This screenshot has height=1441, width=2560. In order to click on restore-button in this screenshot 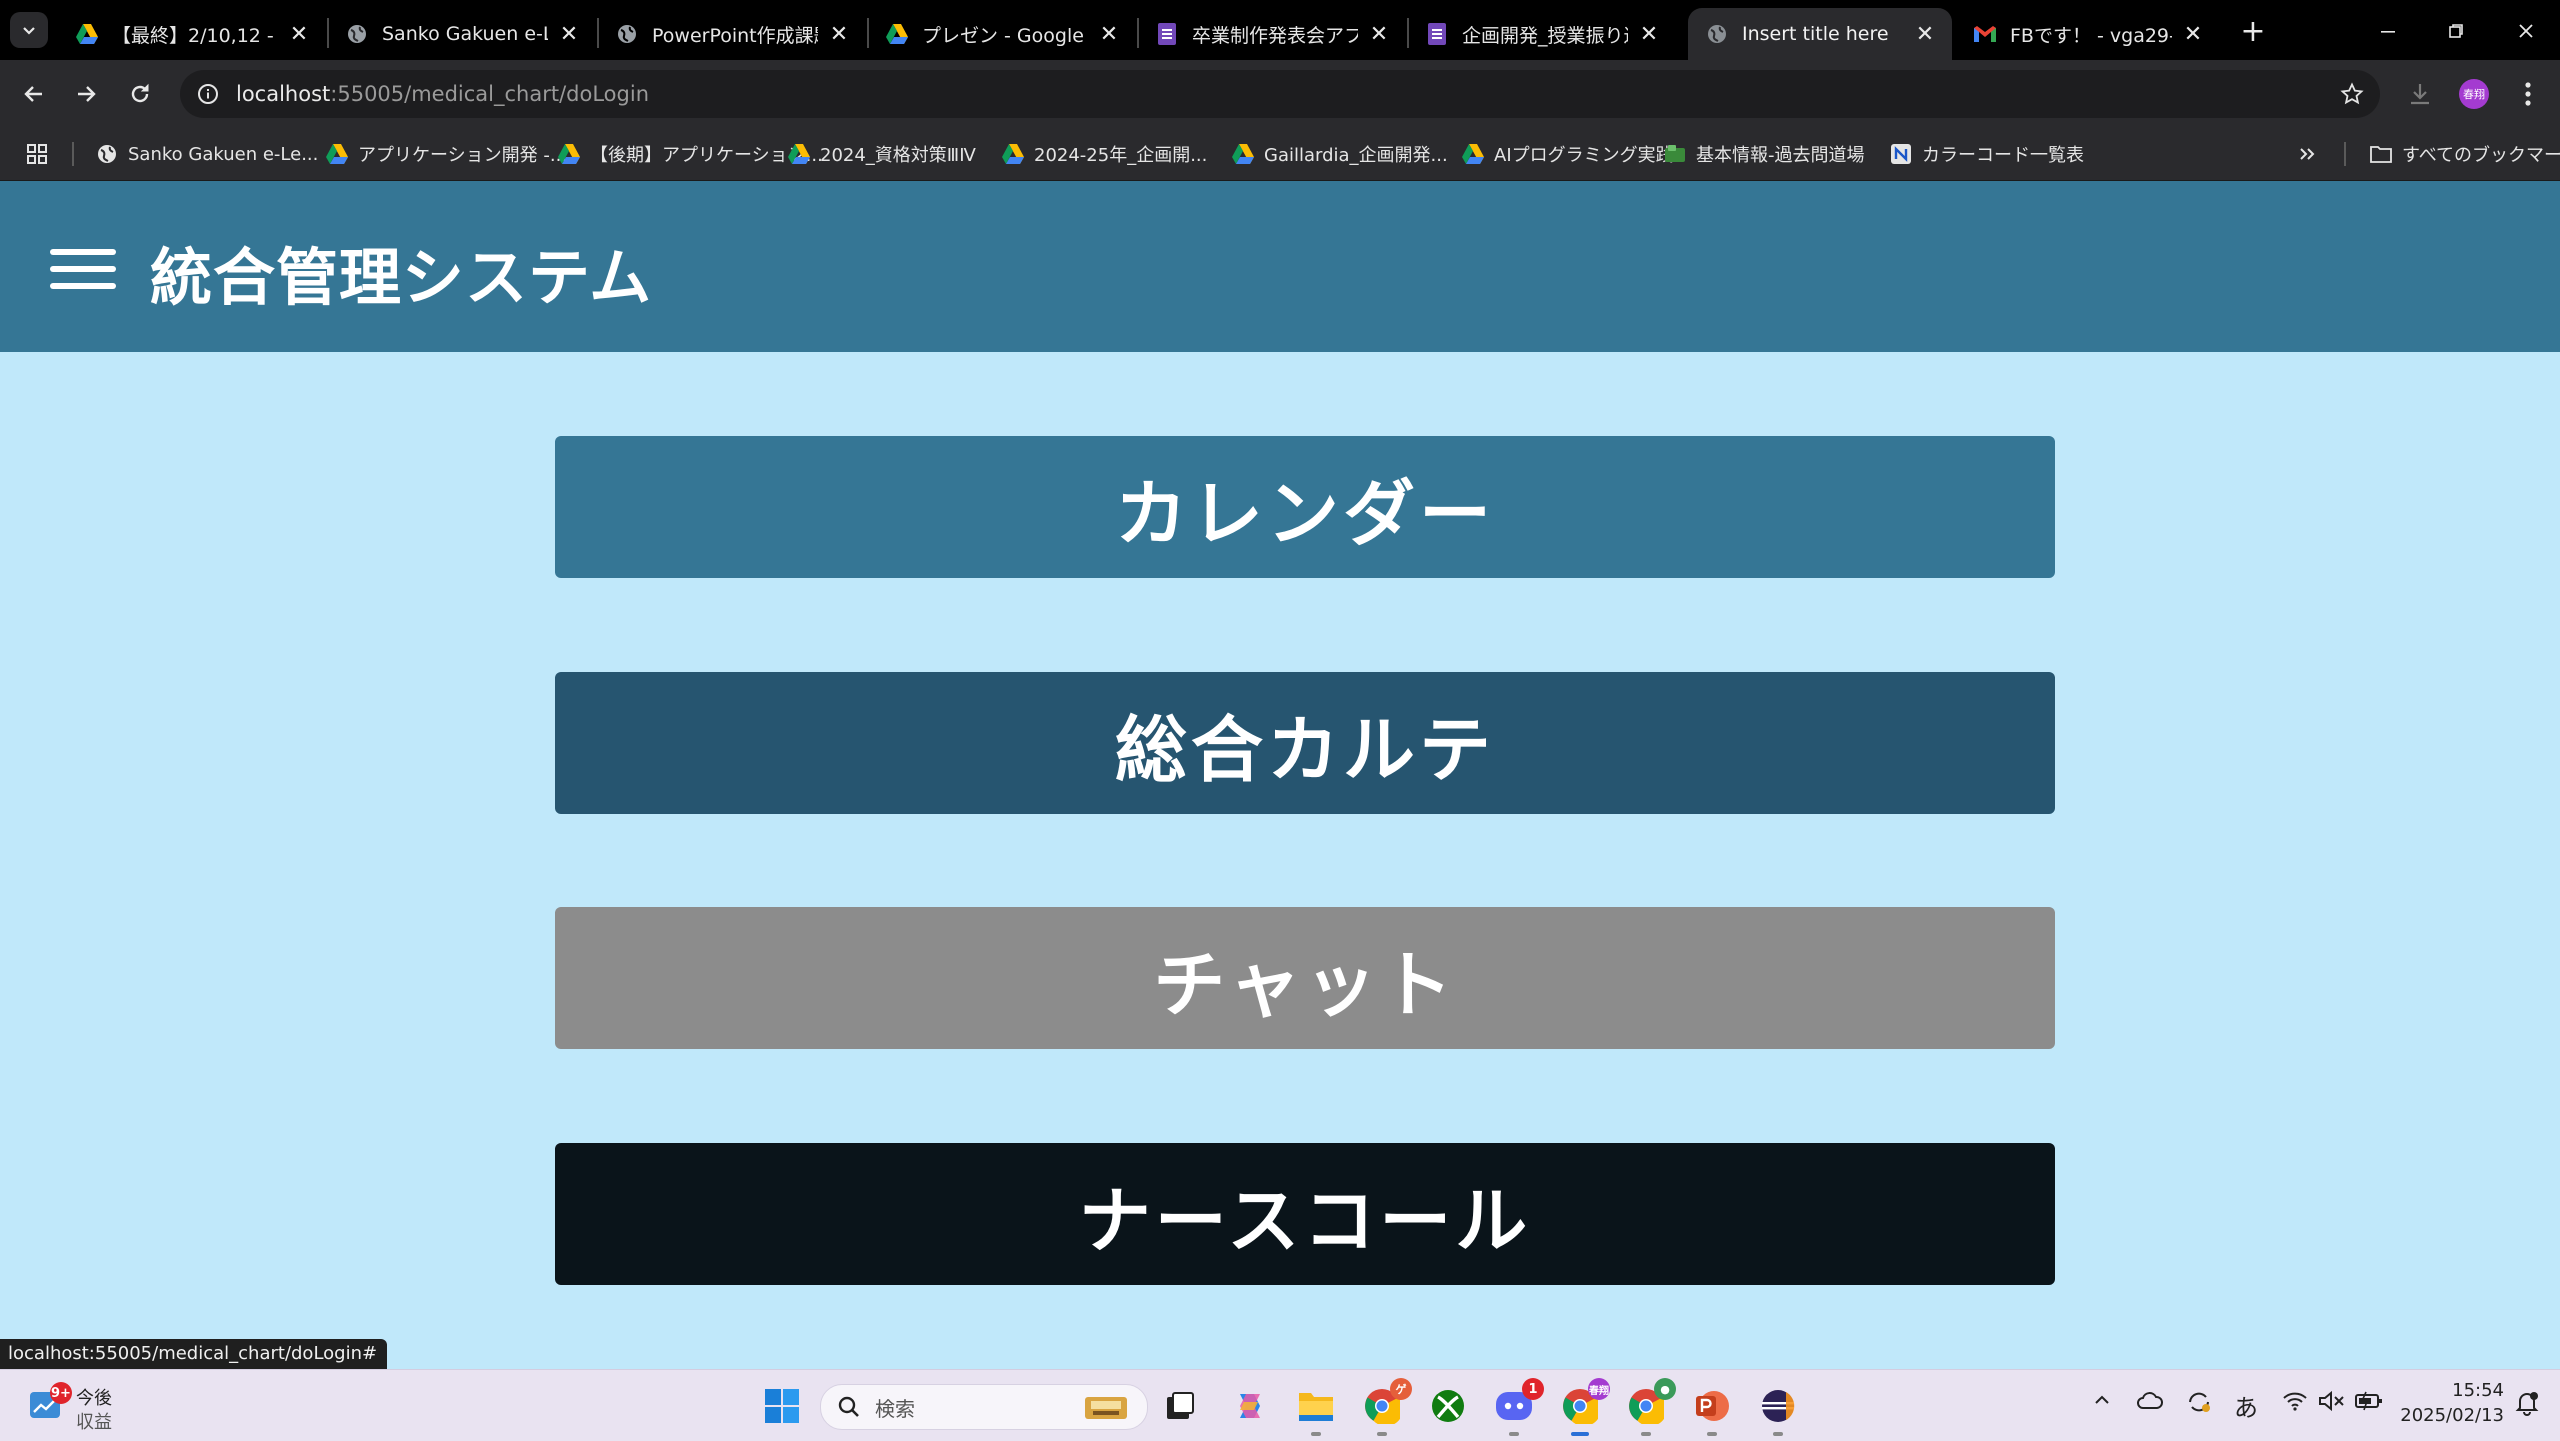, I will do `click(2456, 31)`.